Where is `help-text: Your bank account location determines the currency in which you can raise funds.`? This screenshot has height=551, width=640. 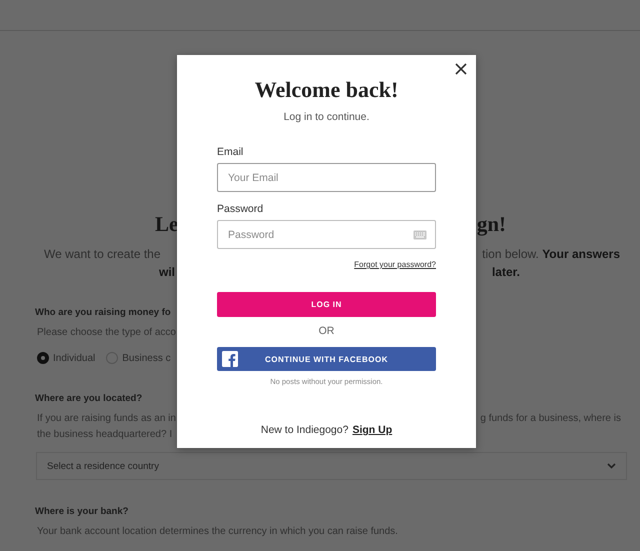
help-text: Your bank account location determines the currency in which you can raise funds. is located at coordinates (217, 532).